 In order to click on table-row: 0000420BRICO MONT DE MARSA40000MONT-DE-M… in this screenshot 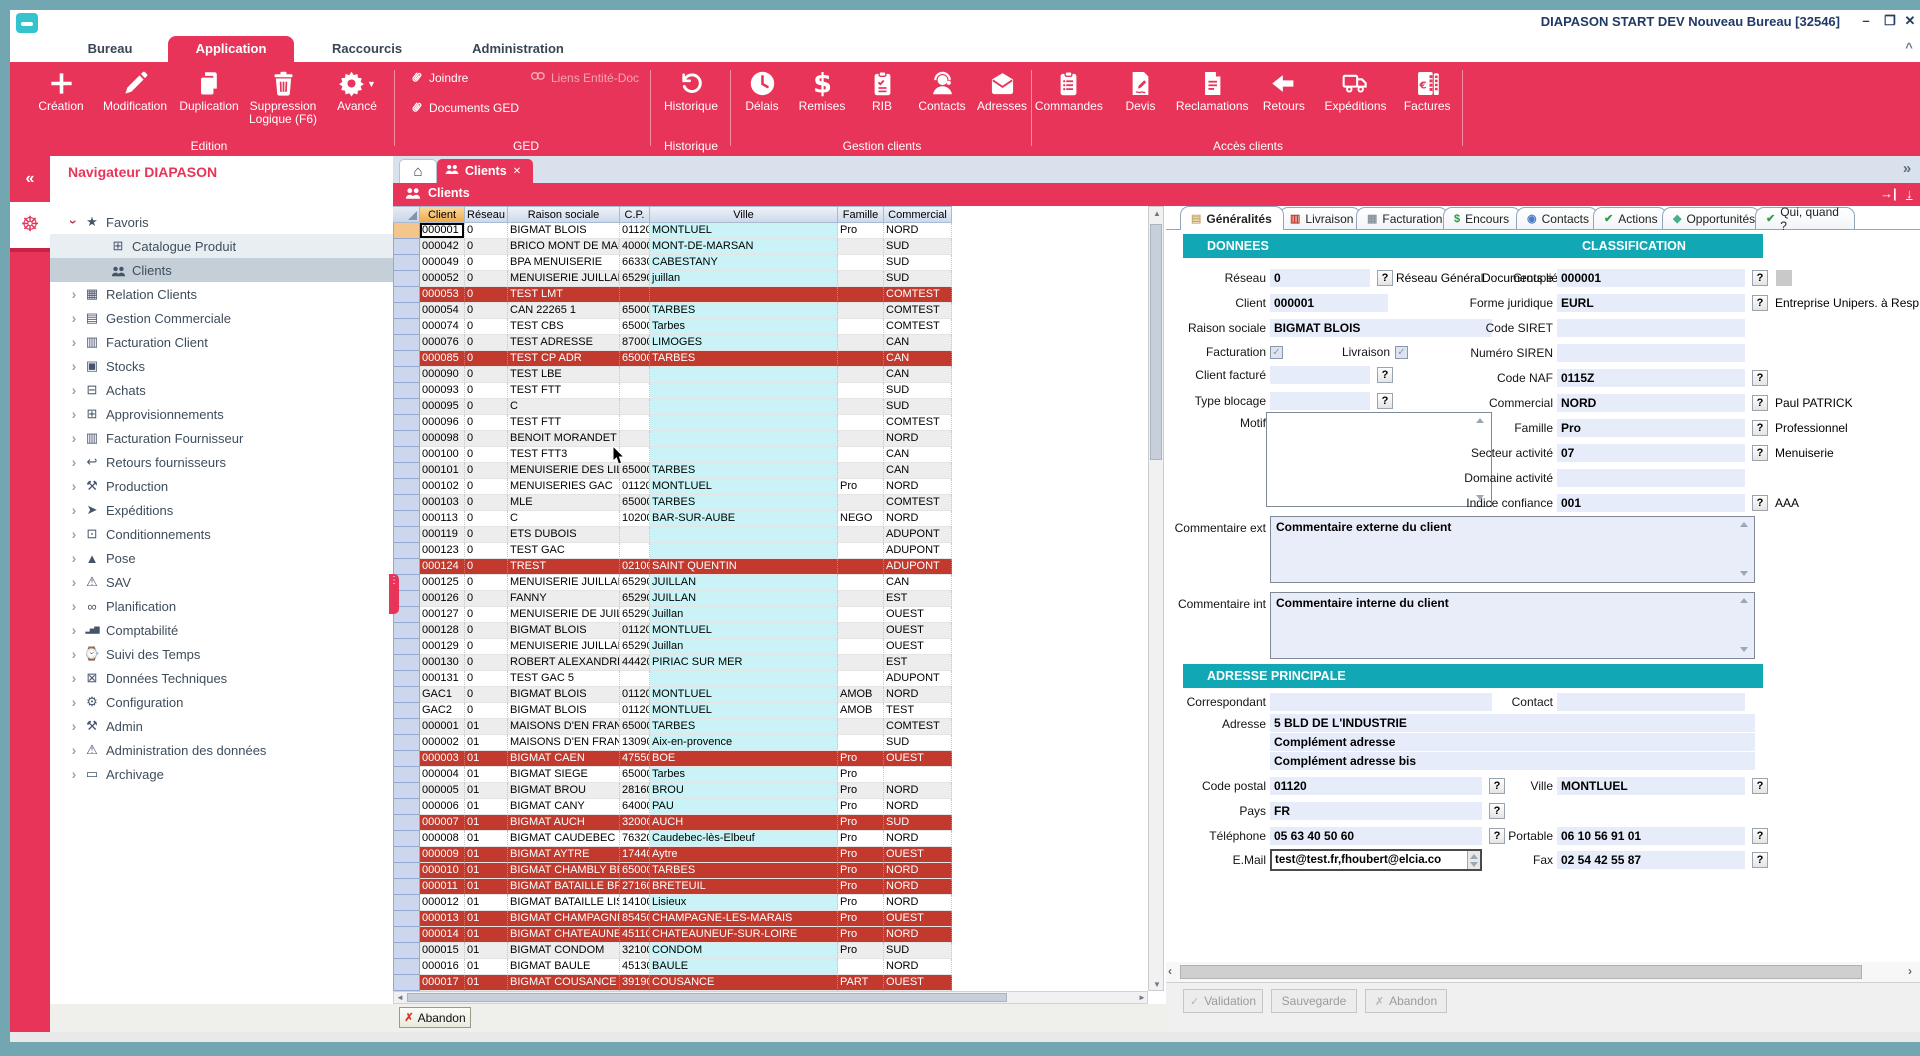, I will do `click(672, 247)`.